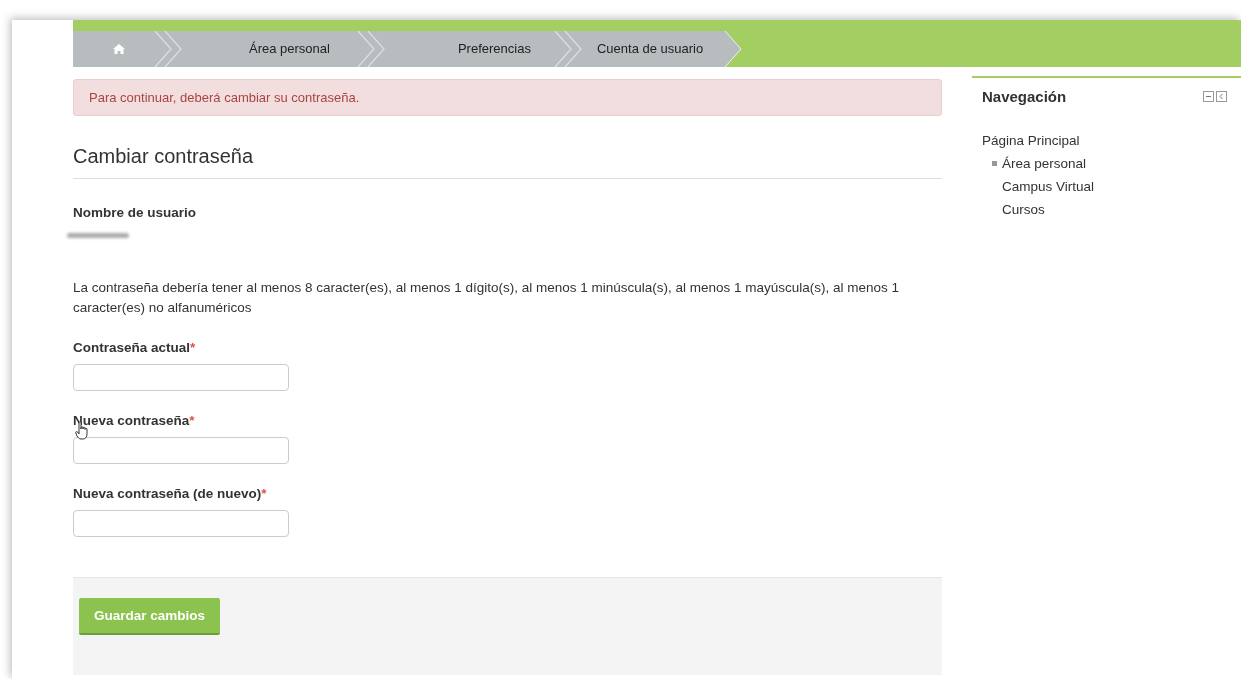 The width and height of the screenshot is (1241, 679). I want to click on nav-link: Área personal, so click(1044, 163).